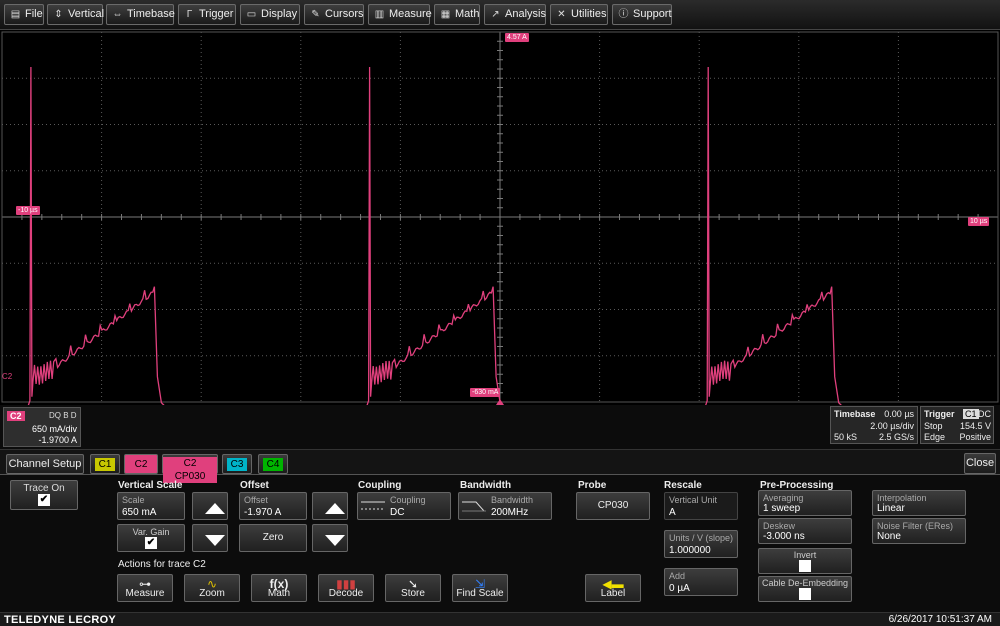 This screenshot has height=626, width=1000. Describe the element at coordinates (207, 14) in the screenshot. I see `menu-trigger: Γ Trigger` at that location.